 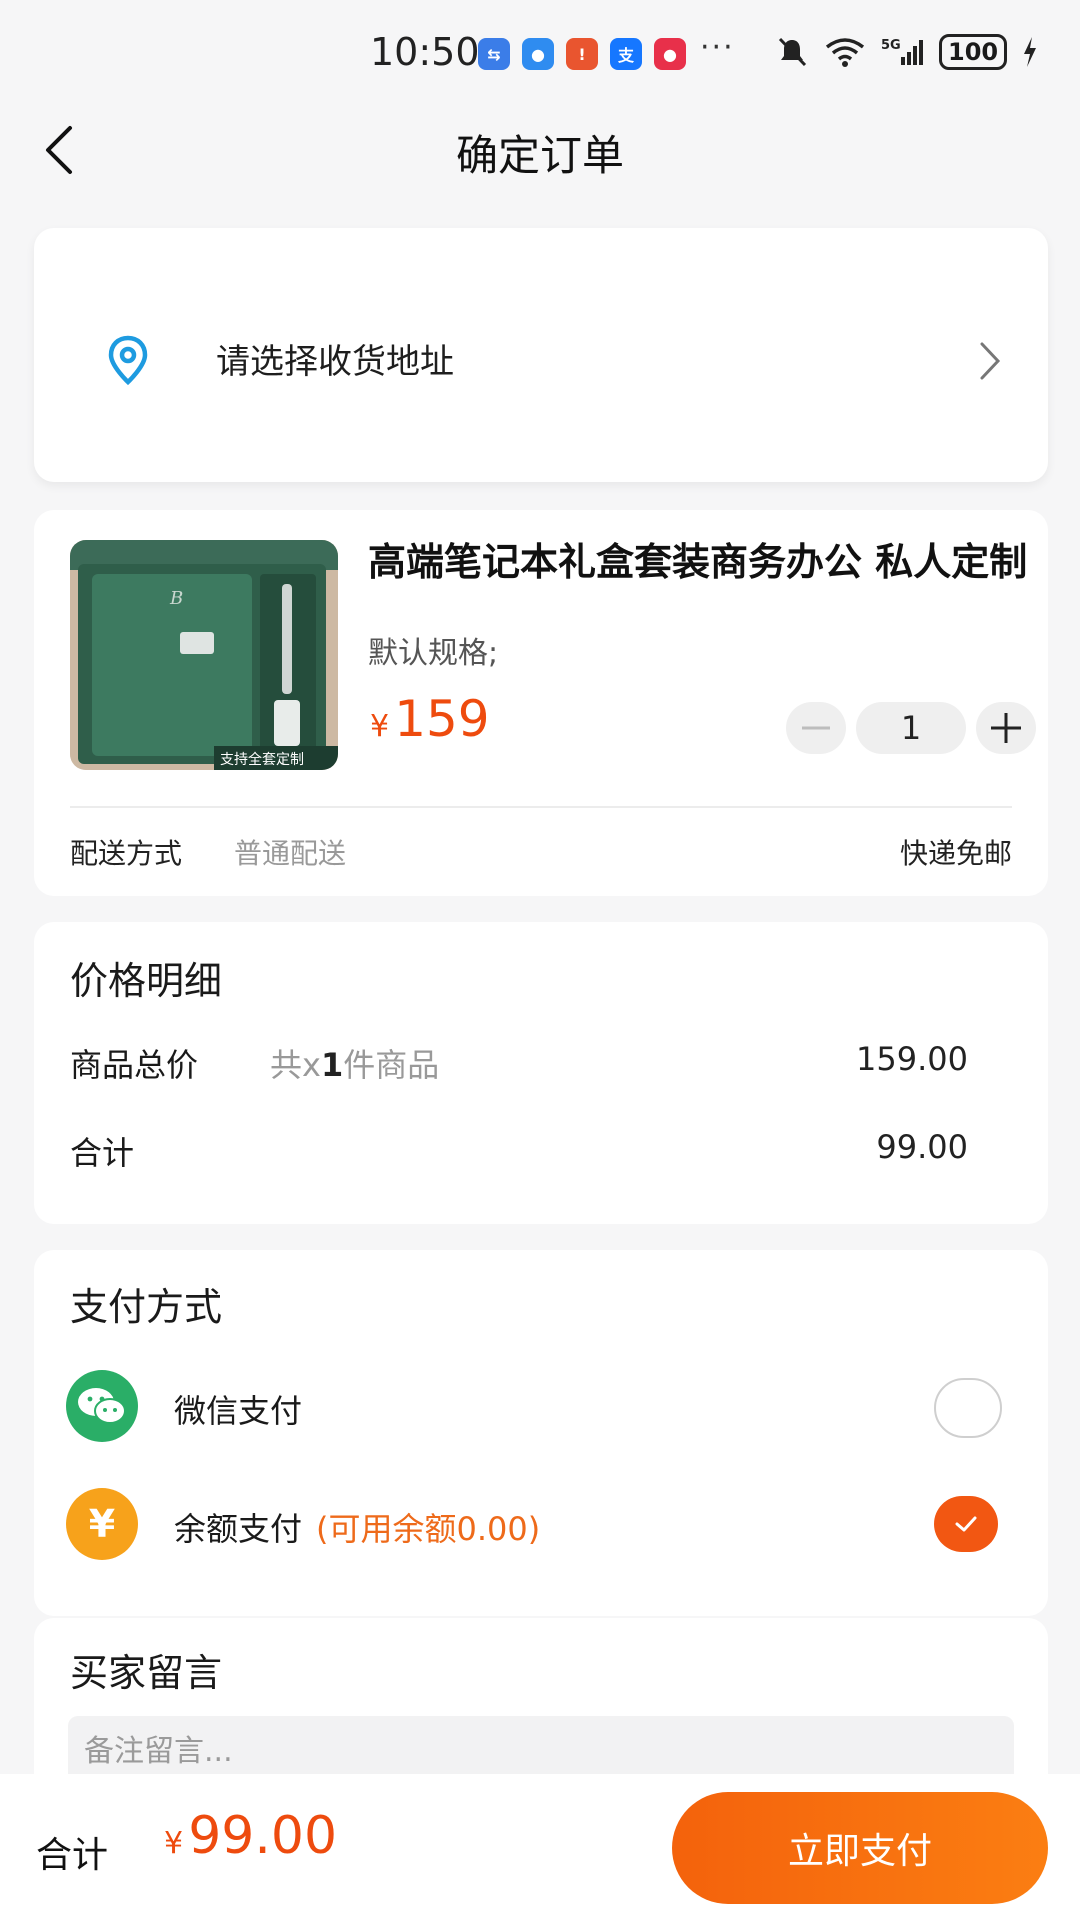 I want to click on delivery-label: 配送方式, so click(x=126, y=853).